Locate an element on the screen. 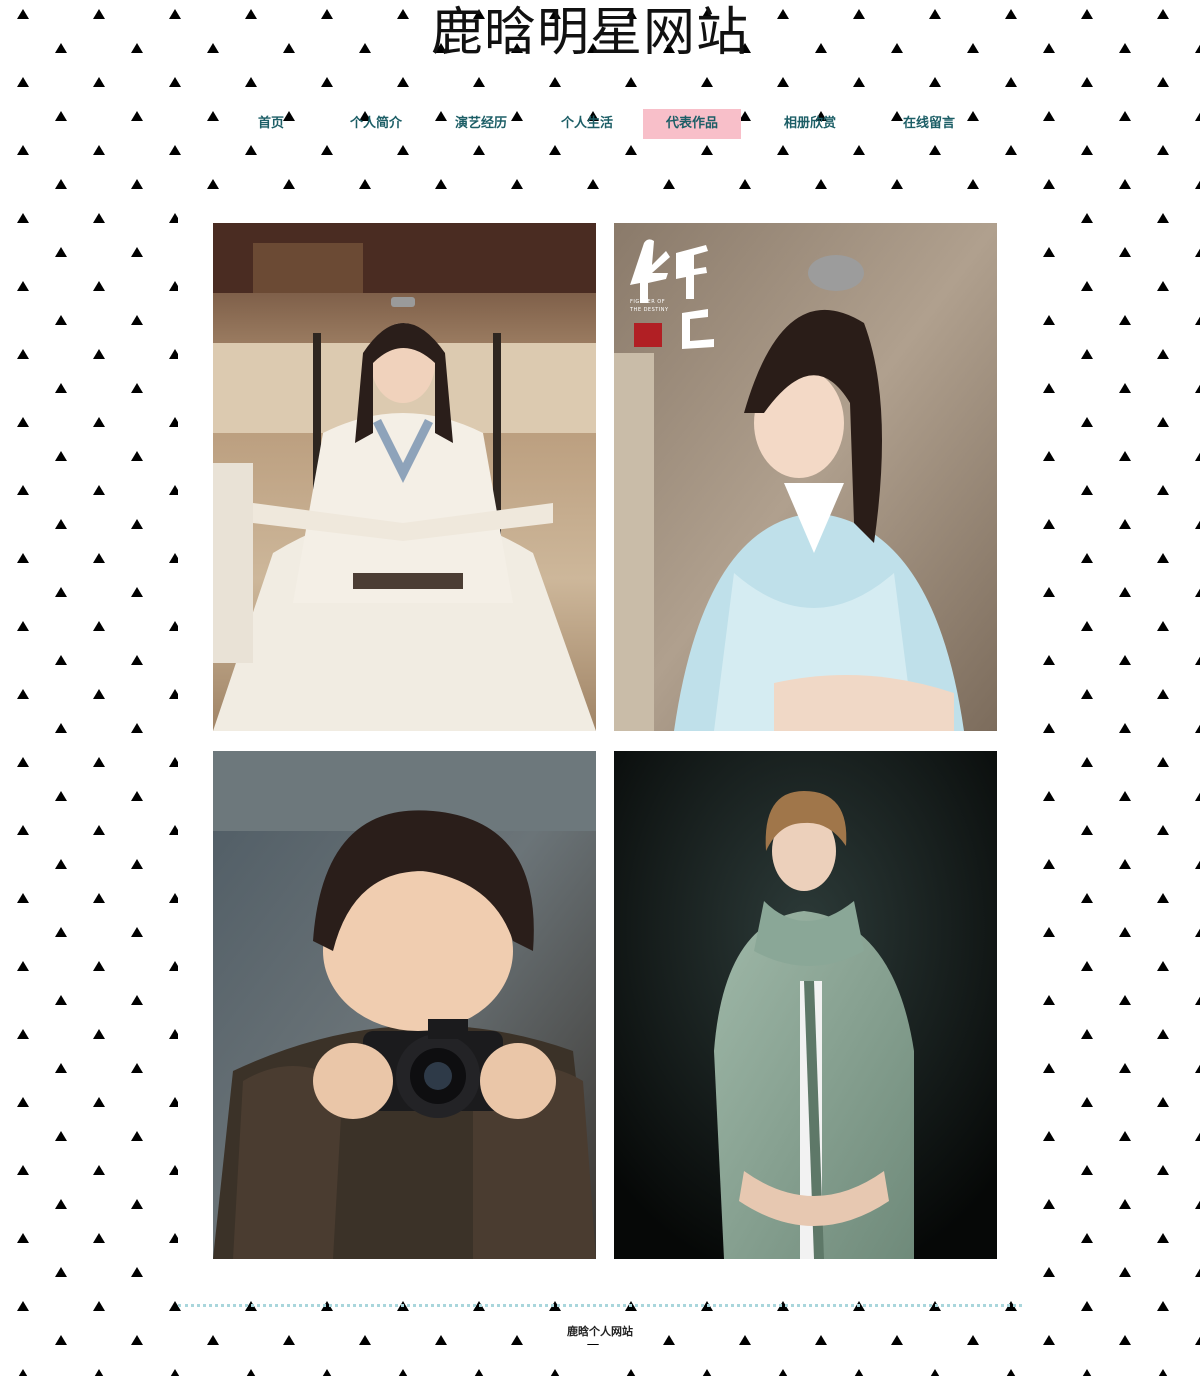 The height and width of the screenshot is (1376, 1200). nav-item-message: 在线留言 is located at coordinates (929, 124).